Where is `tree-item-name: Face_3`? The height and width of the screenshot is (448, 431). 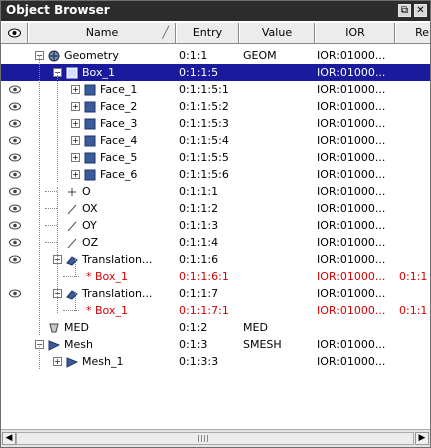 tree-item-name: Face_3 is located at coordinates (119, 123).